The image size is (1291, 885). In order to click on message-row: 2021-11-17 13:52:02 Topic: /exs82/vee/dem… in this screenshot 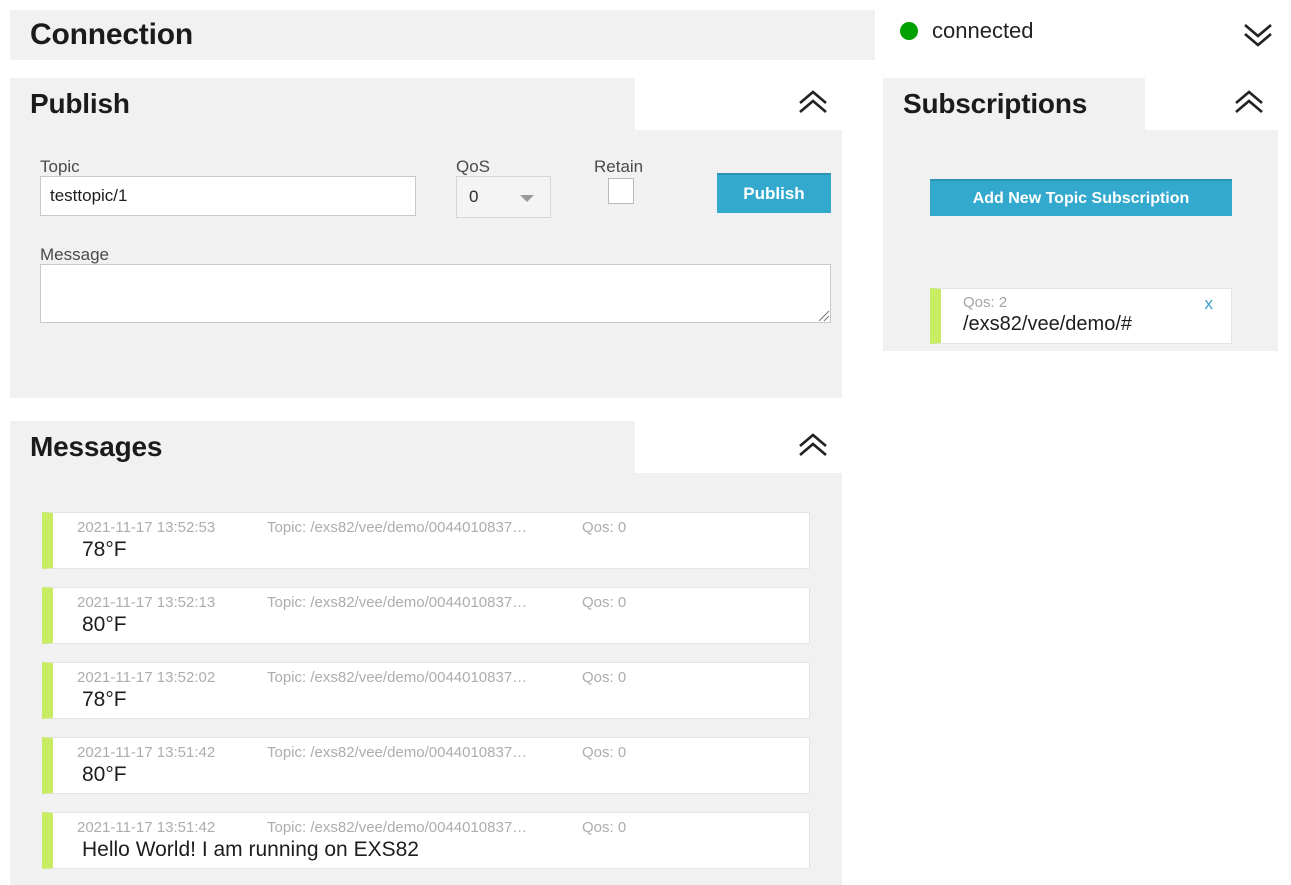, I will do `click(426, 690)`.